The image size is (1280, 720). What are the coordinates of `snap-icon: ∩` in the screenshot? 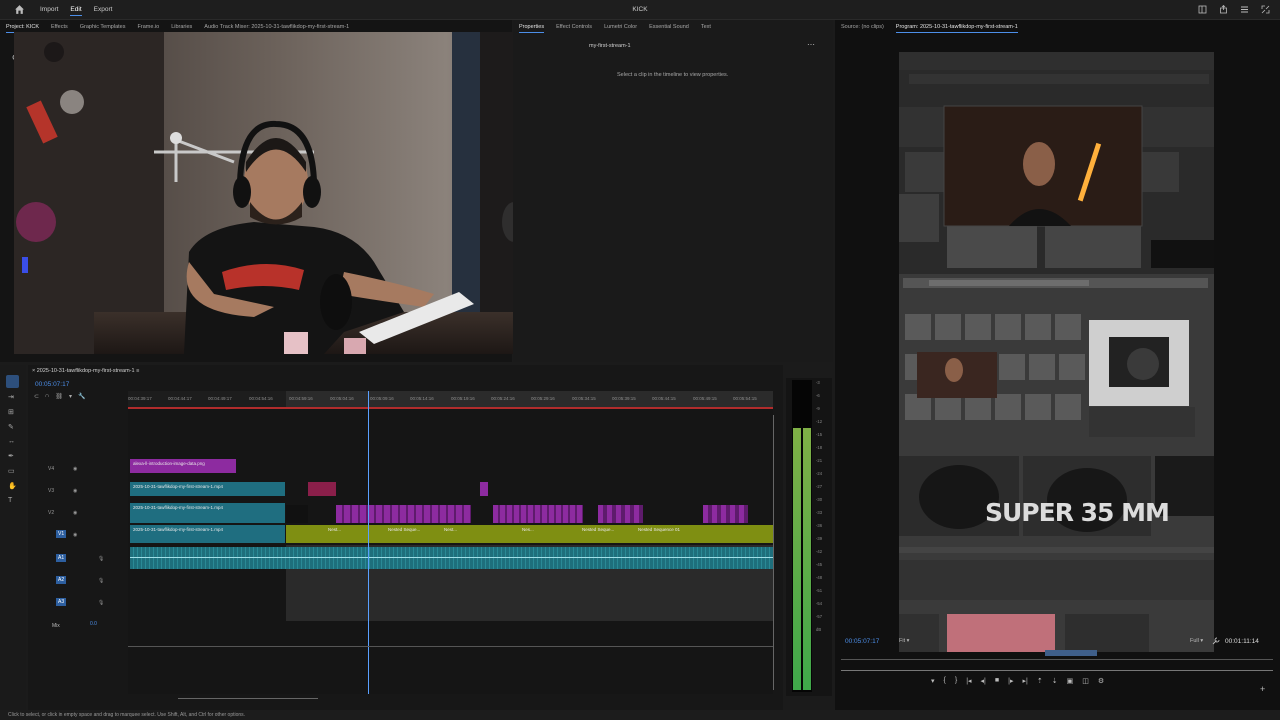 It's located at (47, 396).